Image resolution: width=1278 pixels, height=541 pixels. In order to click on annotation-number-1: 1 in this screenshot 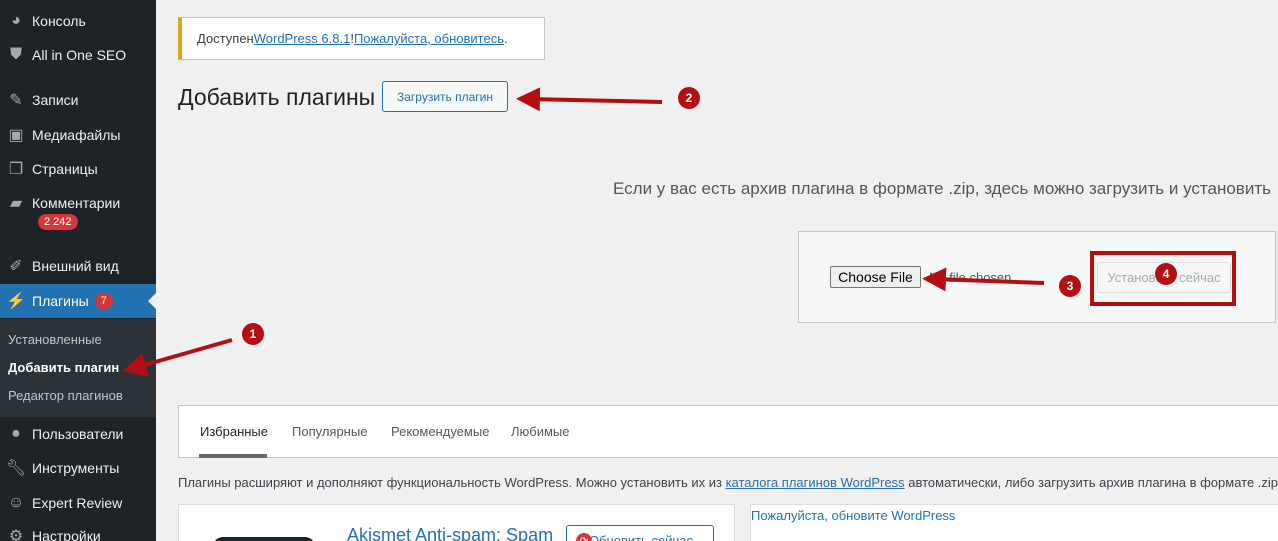, I will do `click(253, 334)`.